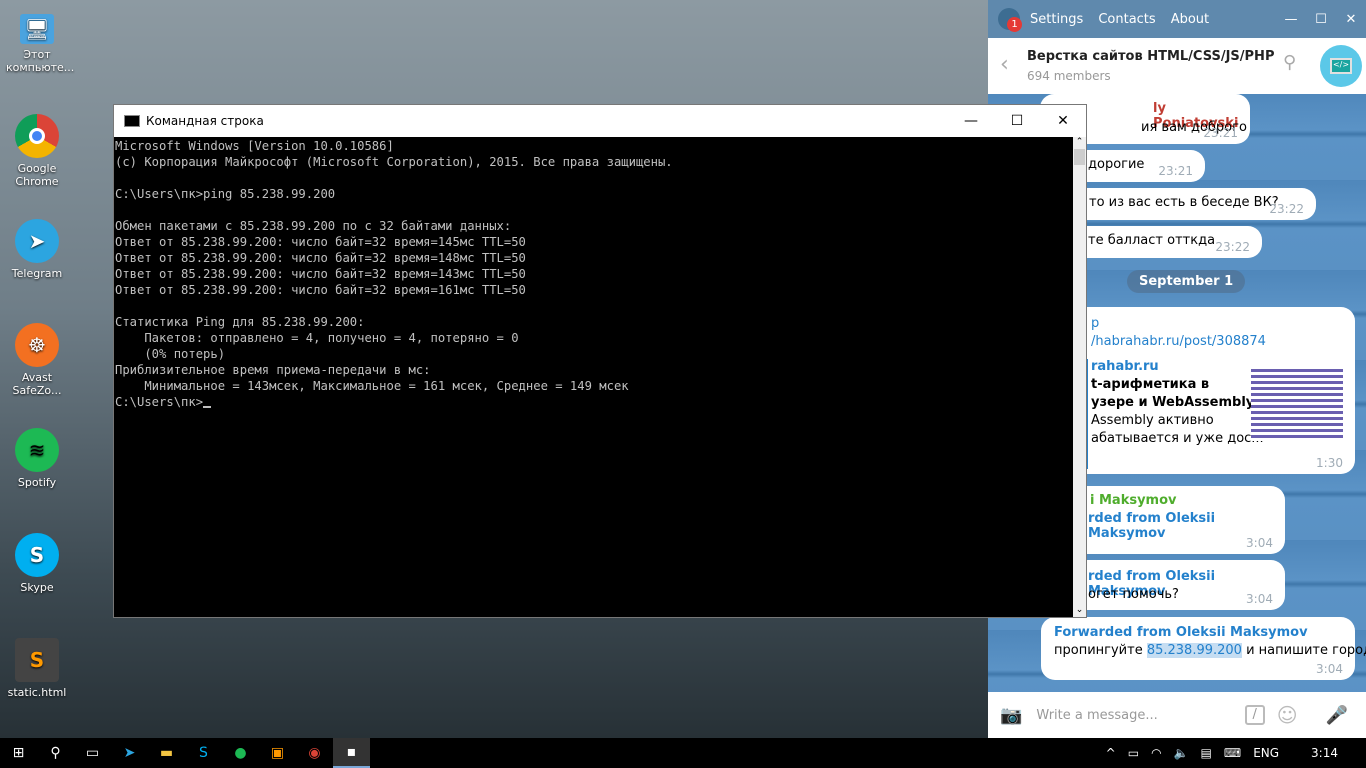 Image resolution: width=1366 pixels, height=768 pixels. I want to click on chrome-icon, so click(37, 136).